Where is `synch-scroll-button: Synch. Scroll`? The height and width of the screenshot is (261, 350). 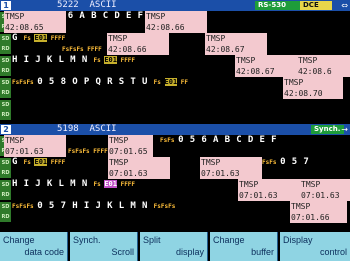 synch-scroll-button: Synch. Scroll is located at coordinates (104, 246).